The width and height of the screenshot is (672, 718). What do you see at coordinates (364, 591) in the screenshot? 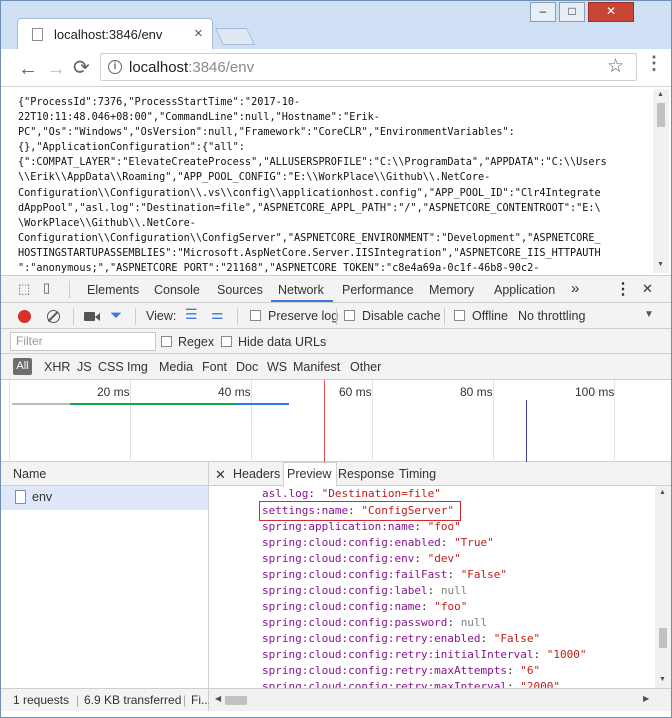
I see `preview-row: spring:cloud:config:label: null` at bounding box center [364, 591].